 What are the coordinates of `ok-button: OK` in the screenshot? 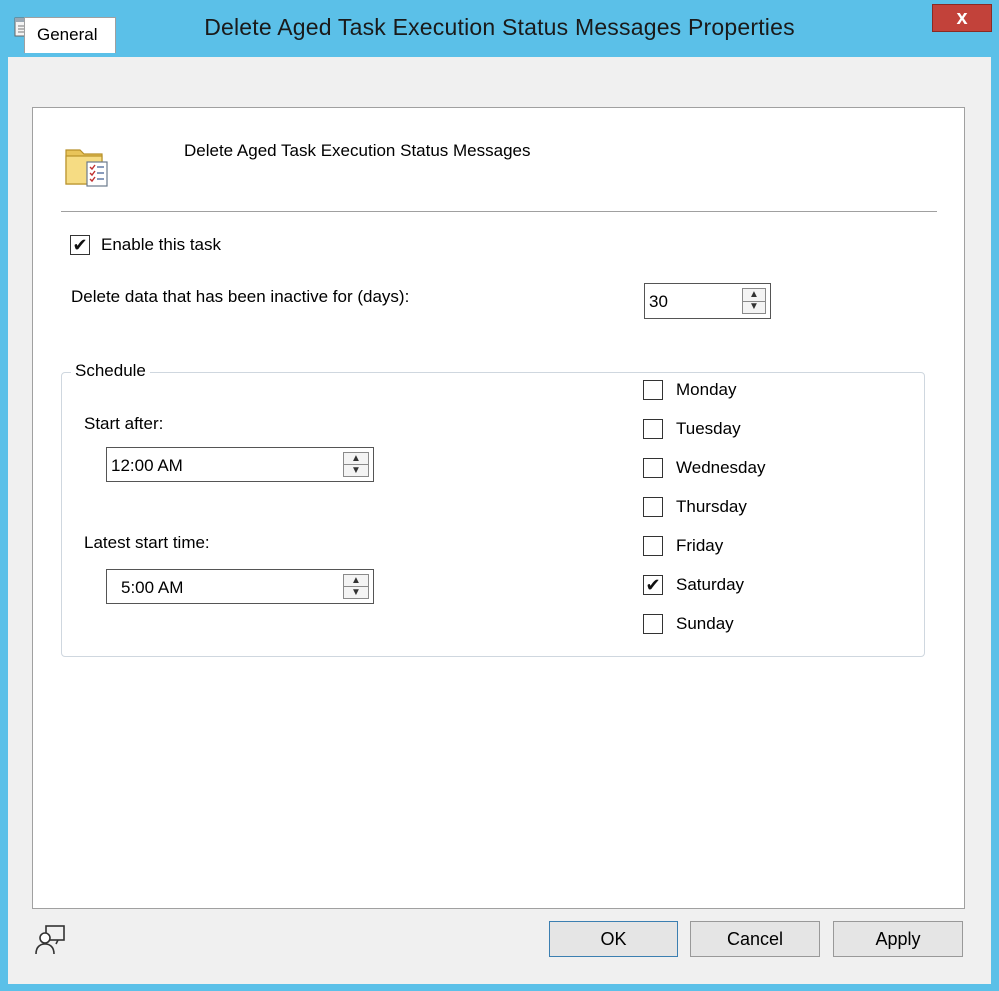 It's located at (613, 939).